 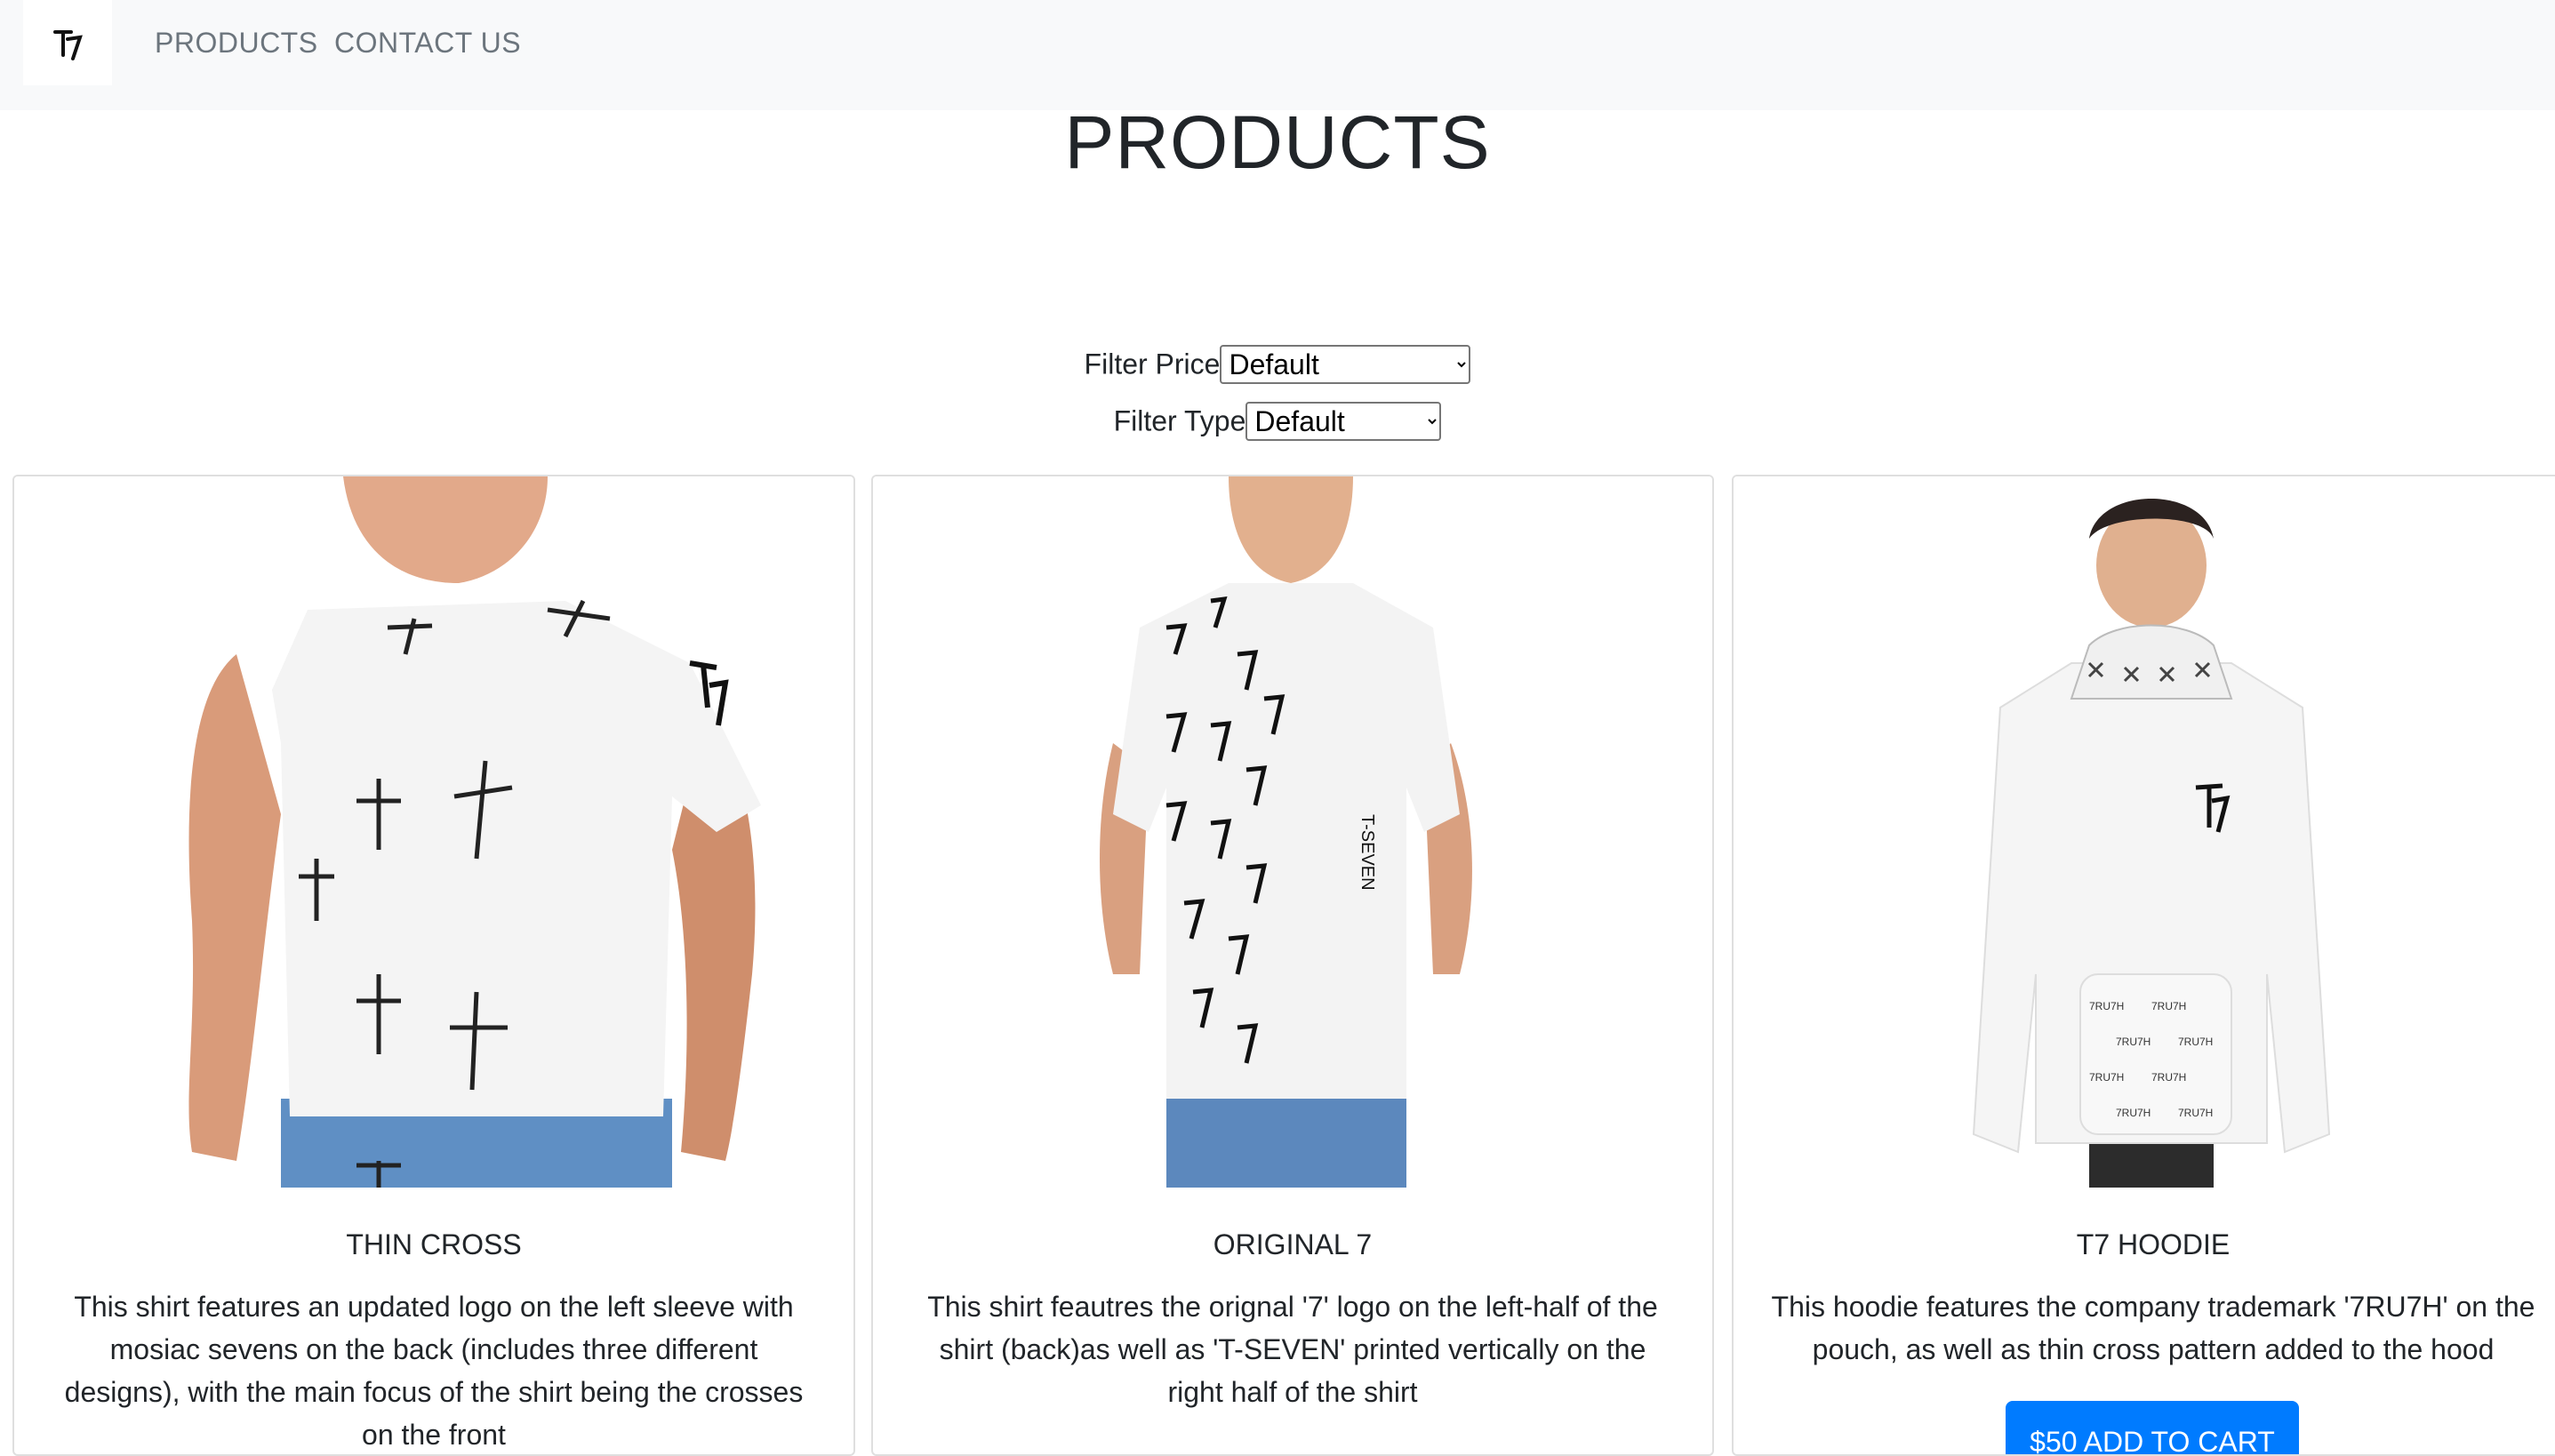 What do you see at coordinates (236, 43) in the screenshot?
I see `nav-link-products: PRODUCTS` at bounding box center [236, 43].